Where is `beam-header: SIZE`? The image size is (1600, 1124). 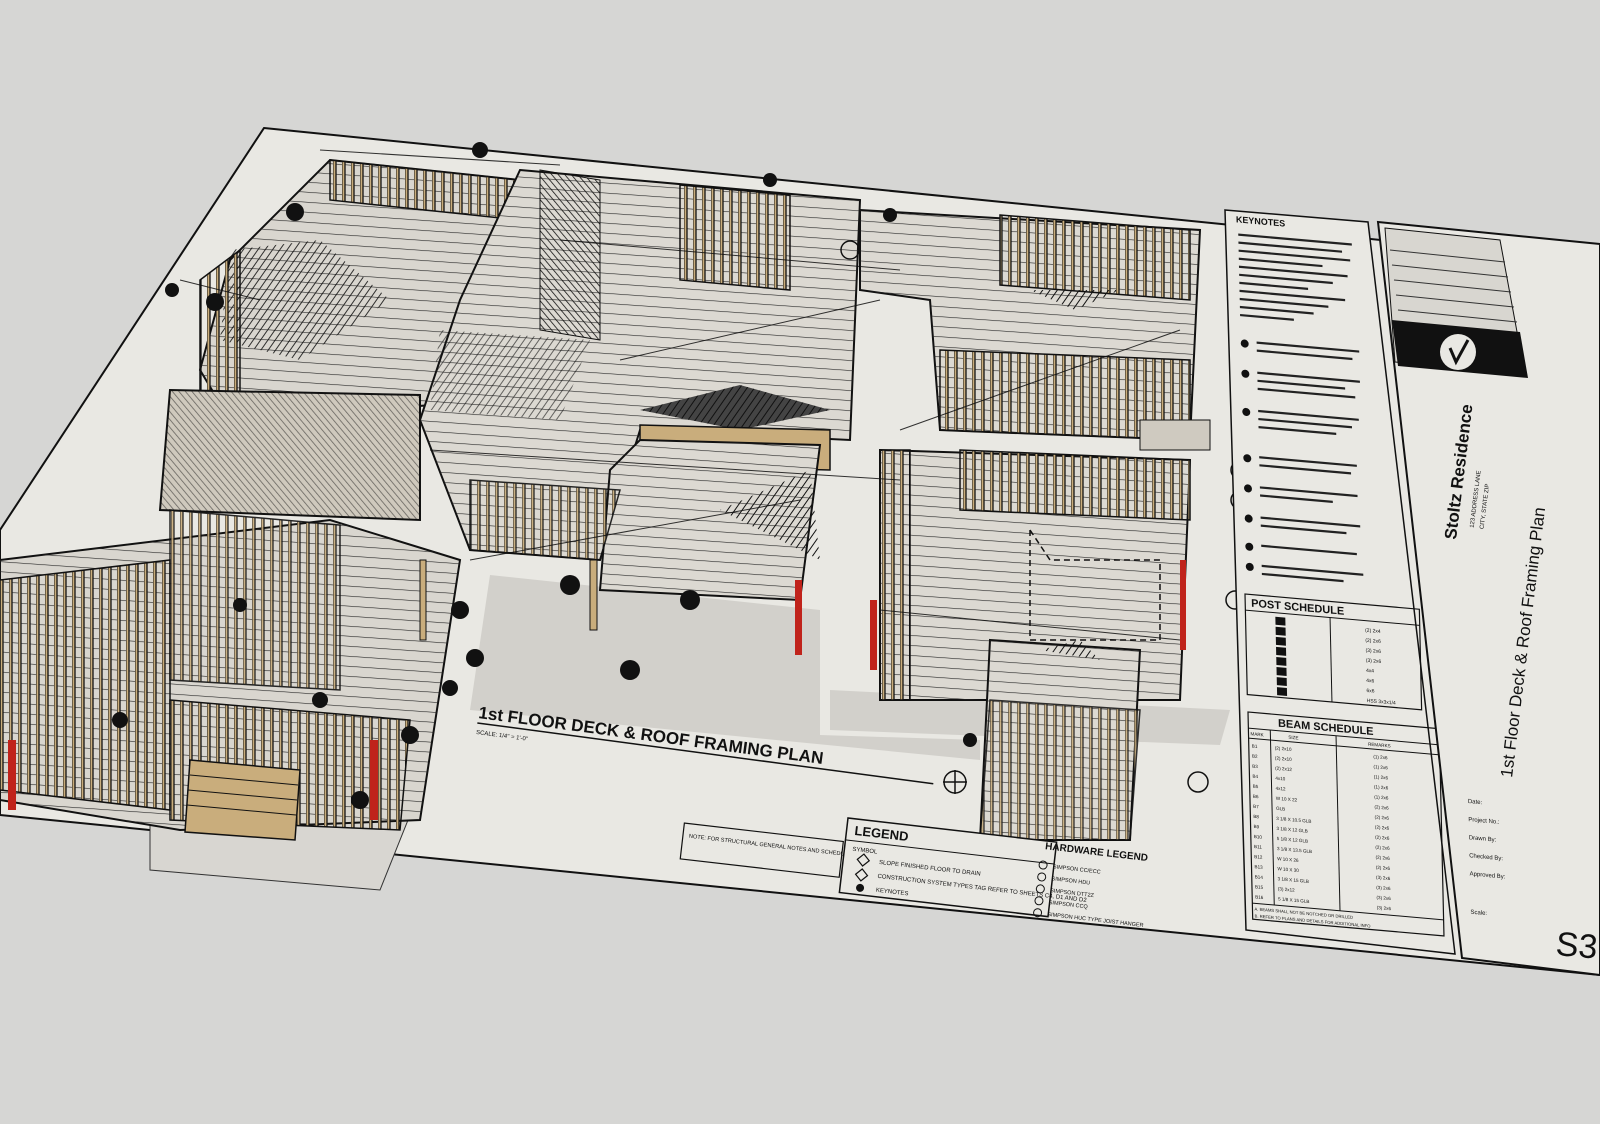 beam-header: SIZE is located at coordinates (1293, 738).